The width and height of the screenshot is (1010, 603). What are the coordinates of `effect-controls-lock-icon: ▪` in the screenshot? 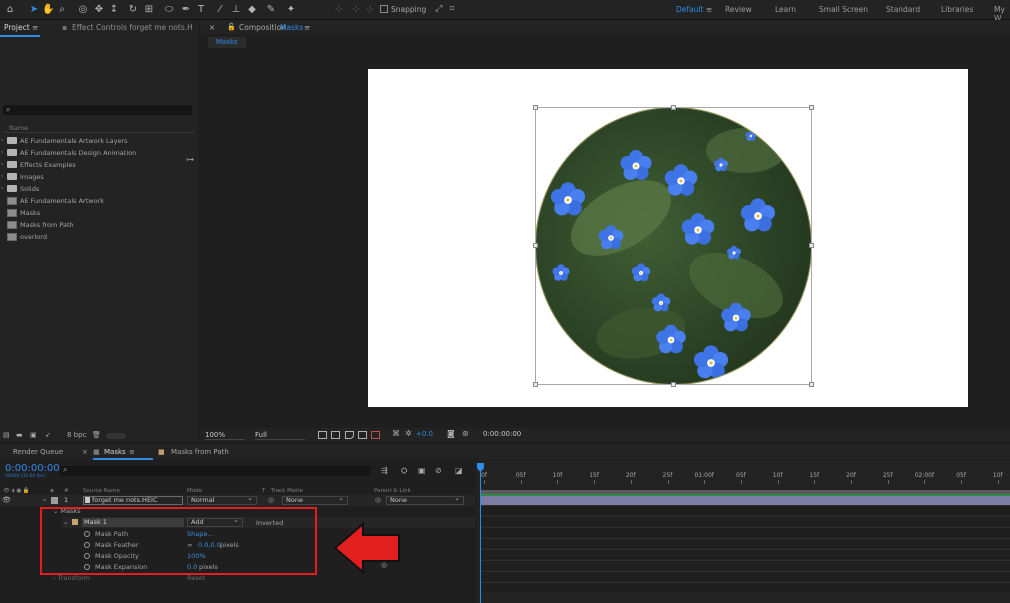 It's located at (64, 27).